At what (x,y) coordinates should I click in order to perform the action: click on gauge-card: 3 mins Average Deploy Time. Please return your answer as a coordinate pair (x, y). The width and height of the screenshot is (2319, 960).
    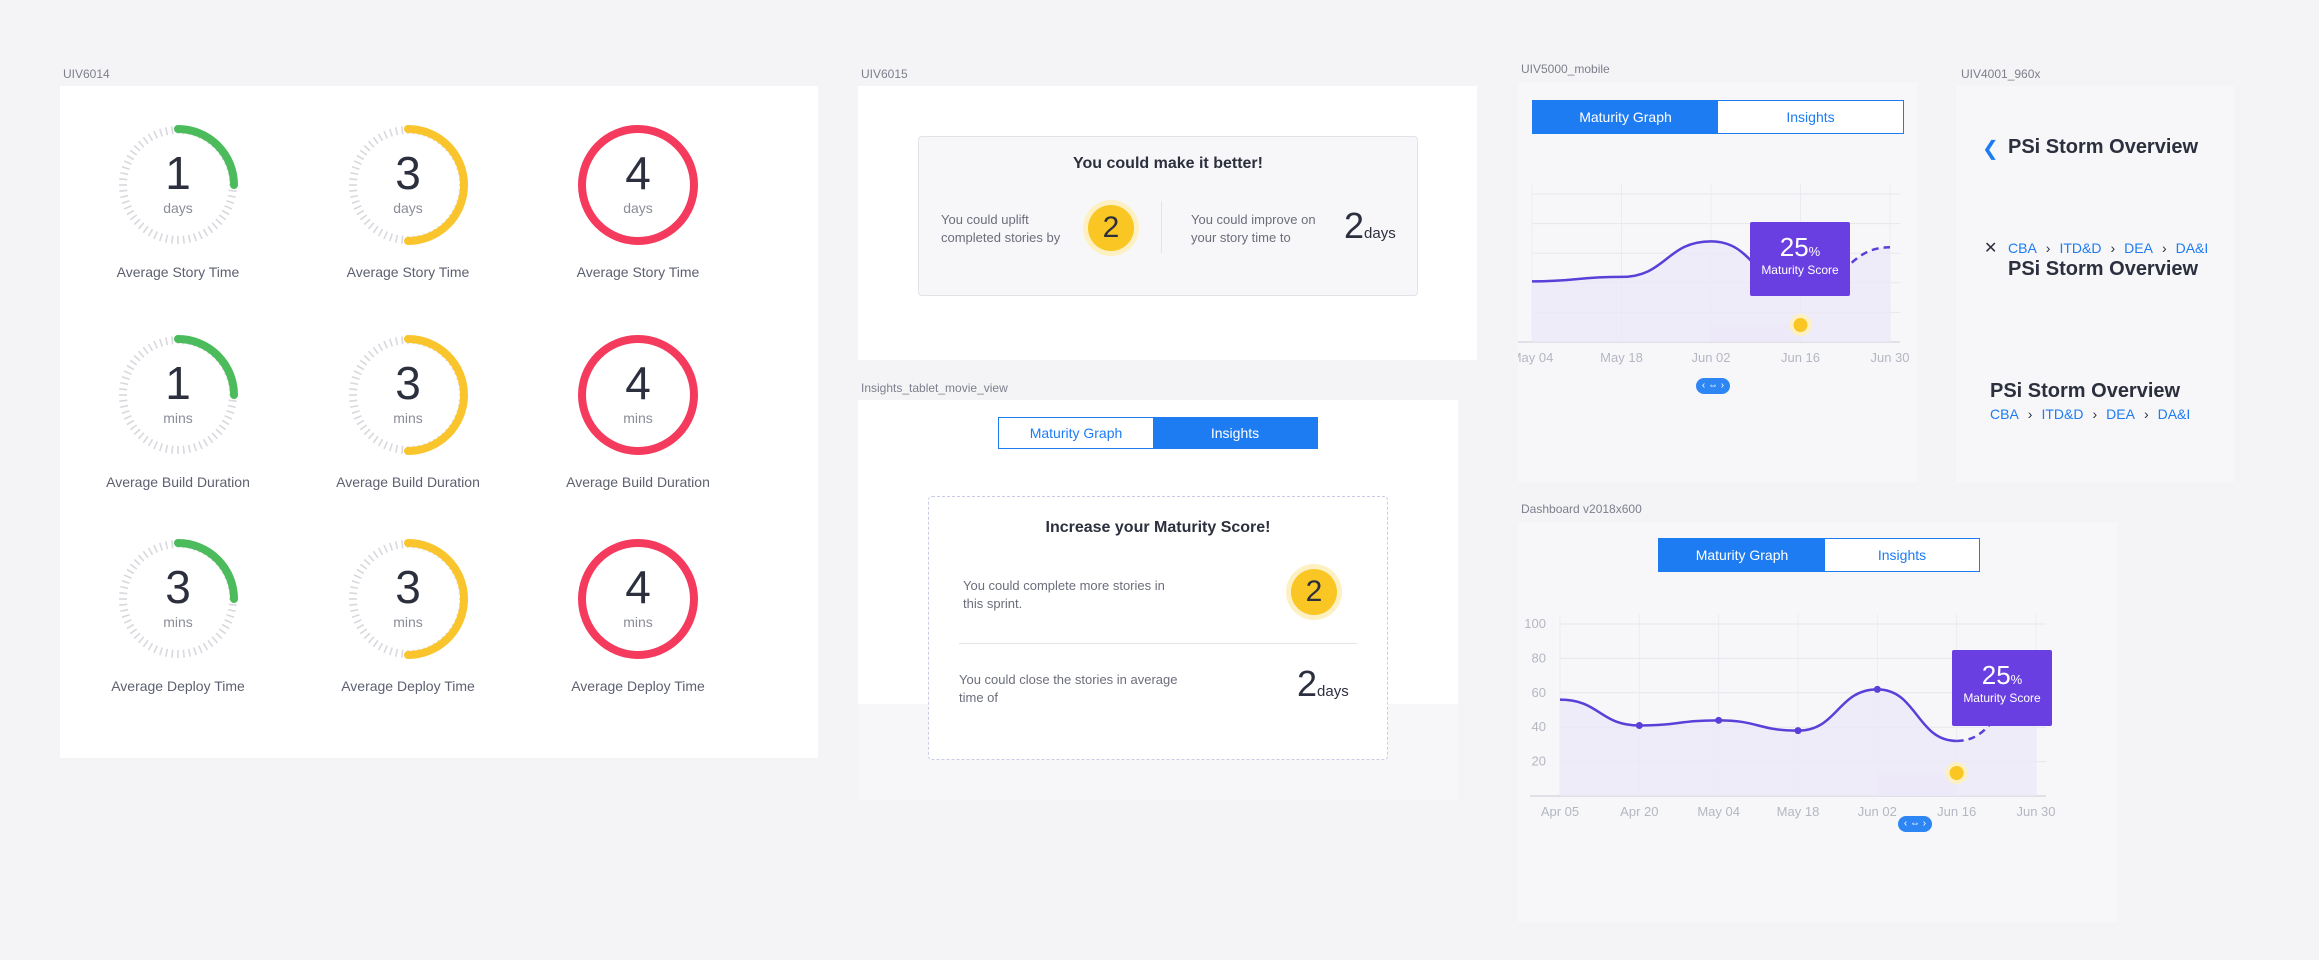
    Looking at the image, I should click on (405, 626).